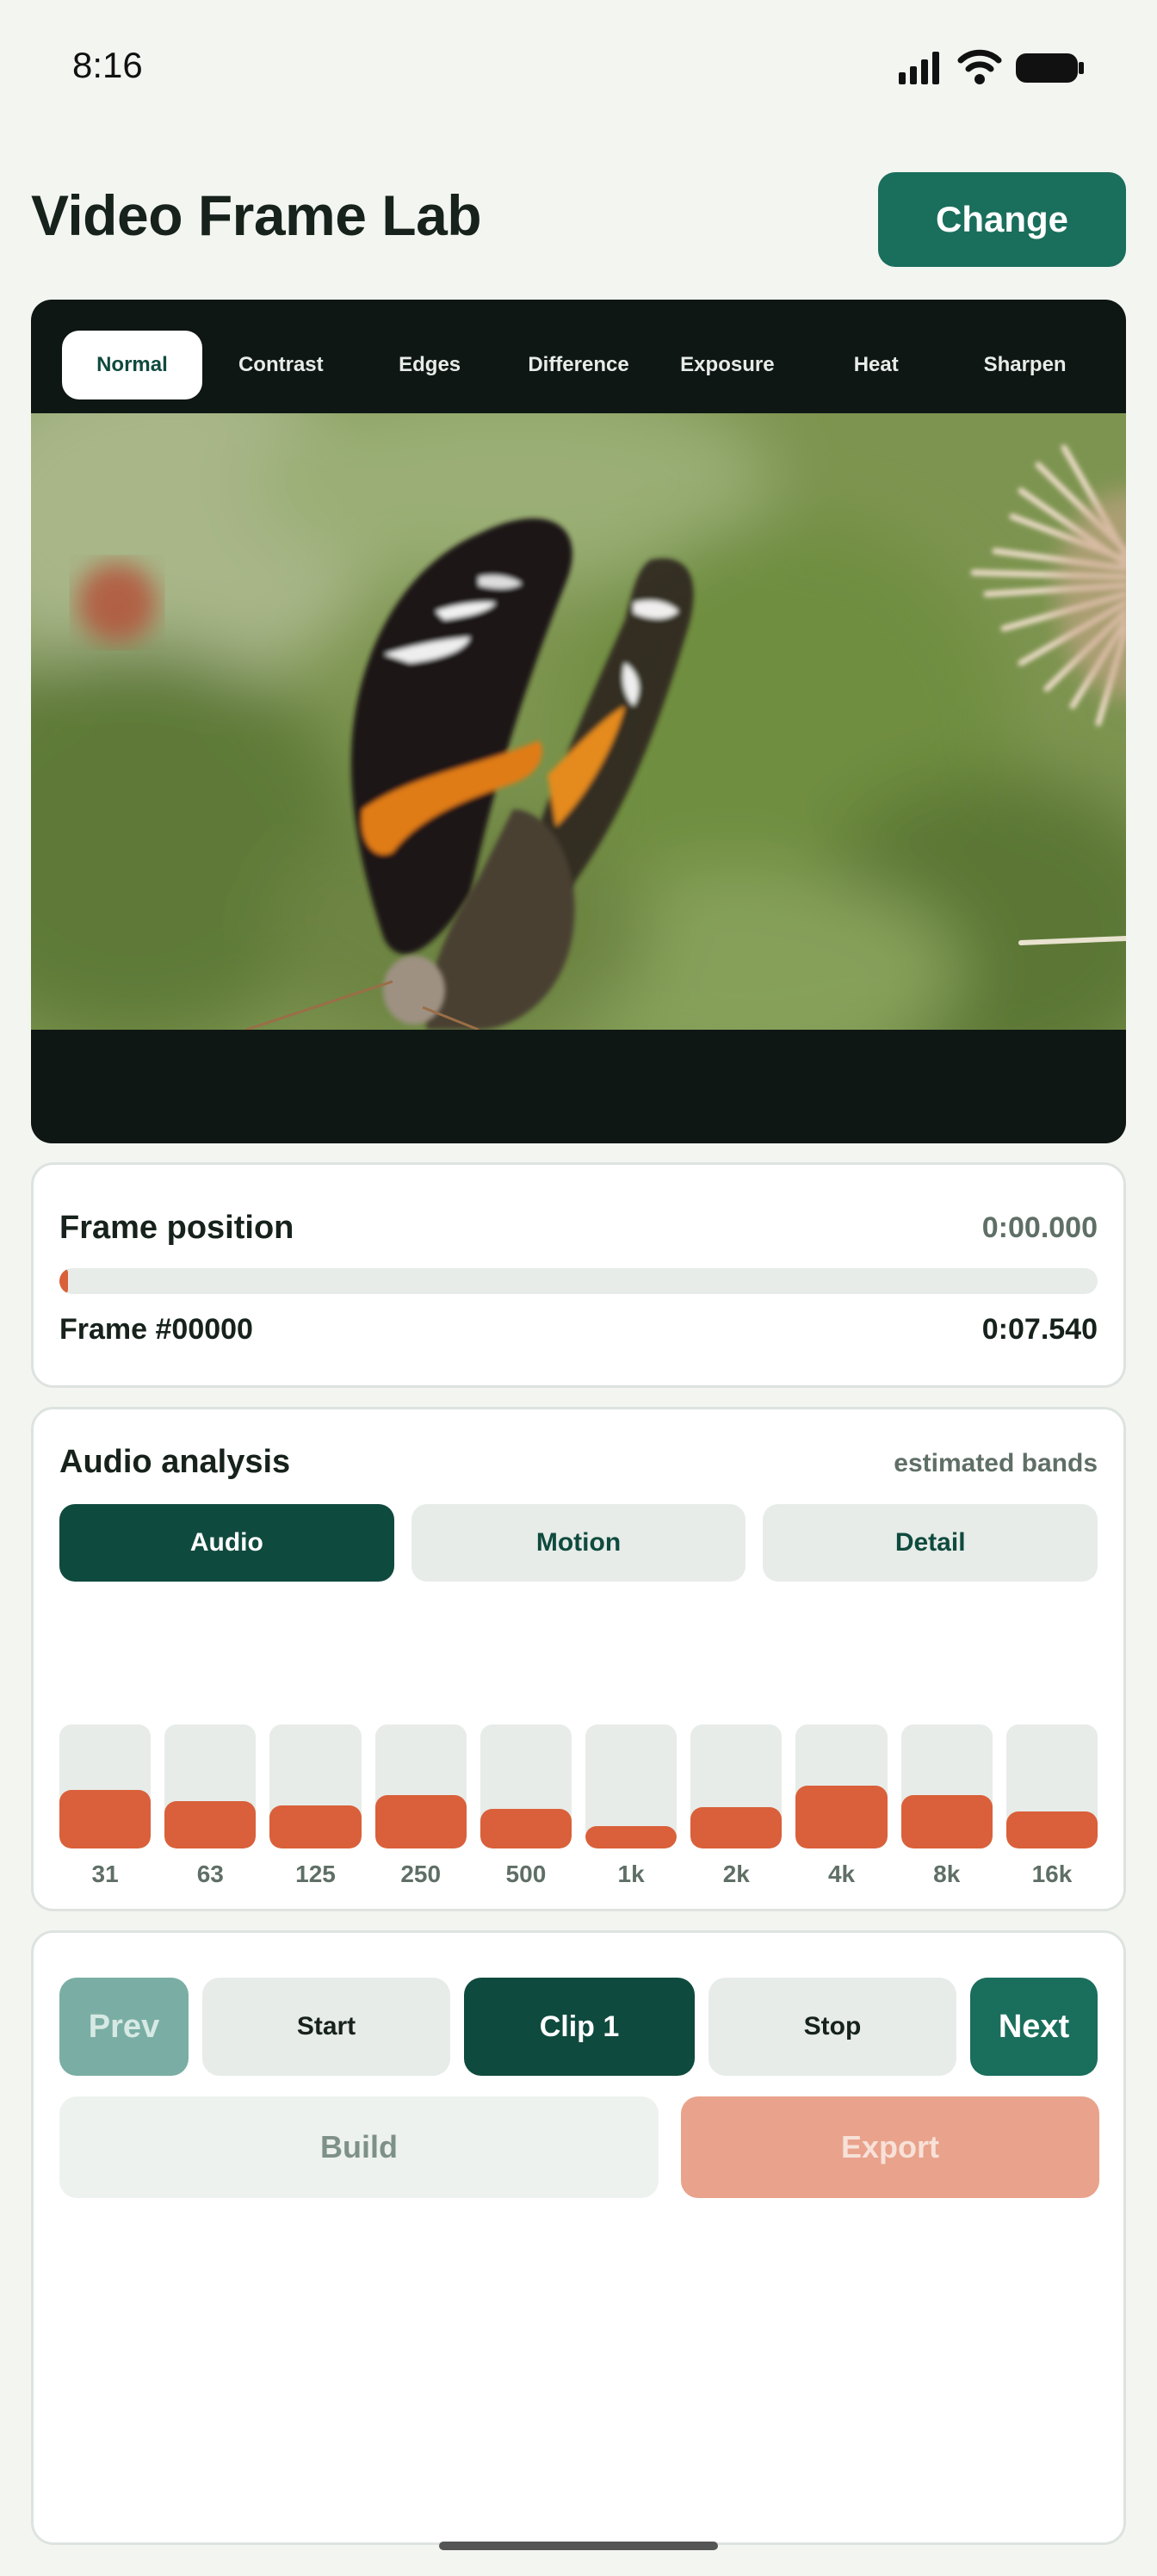 The image size is (1157, 2576). I want to click on clip-button: Clip 1, so click(579, 2027).